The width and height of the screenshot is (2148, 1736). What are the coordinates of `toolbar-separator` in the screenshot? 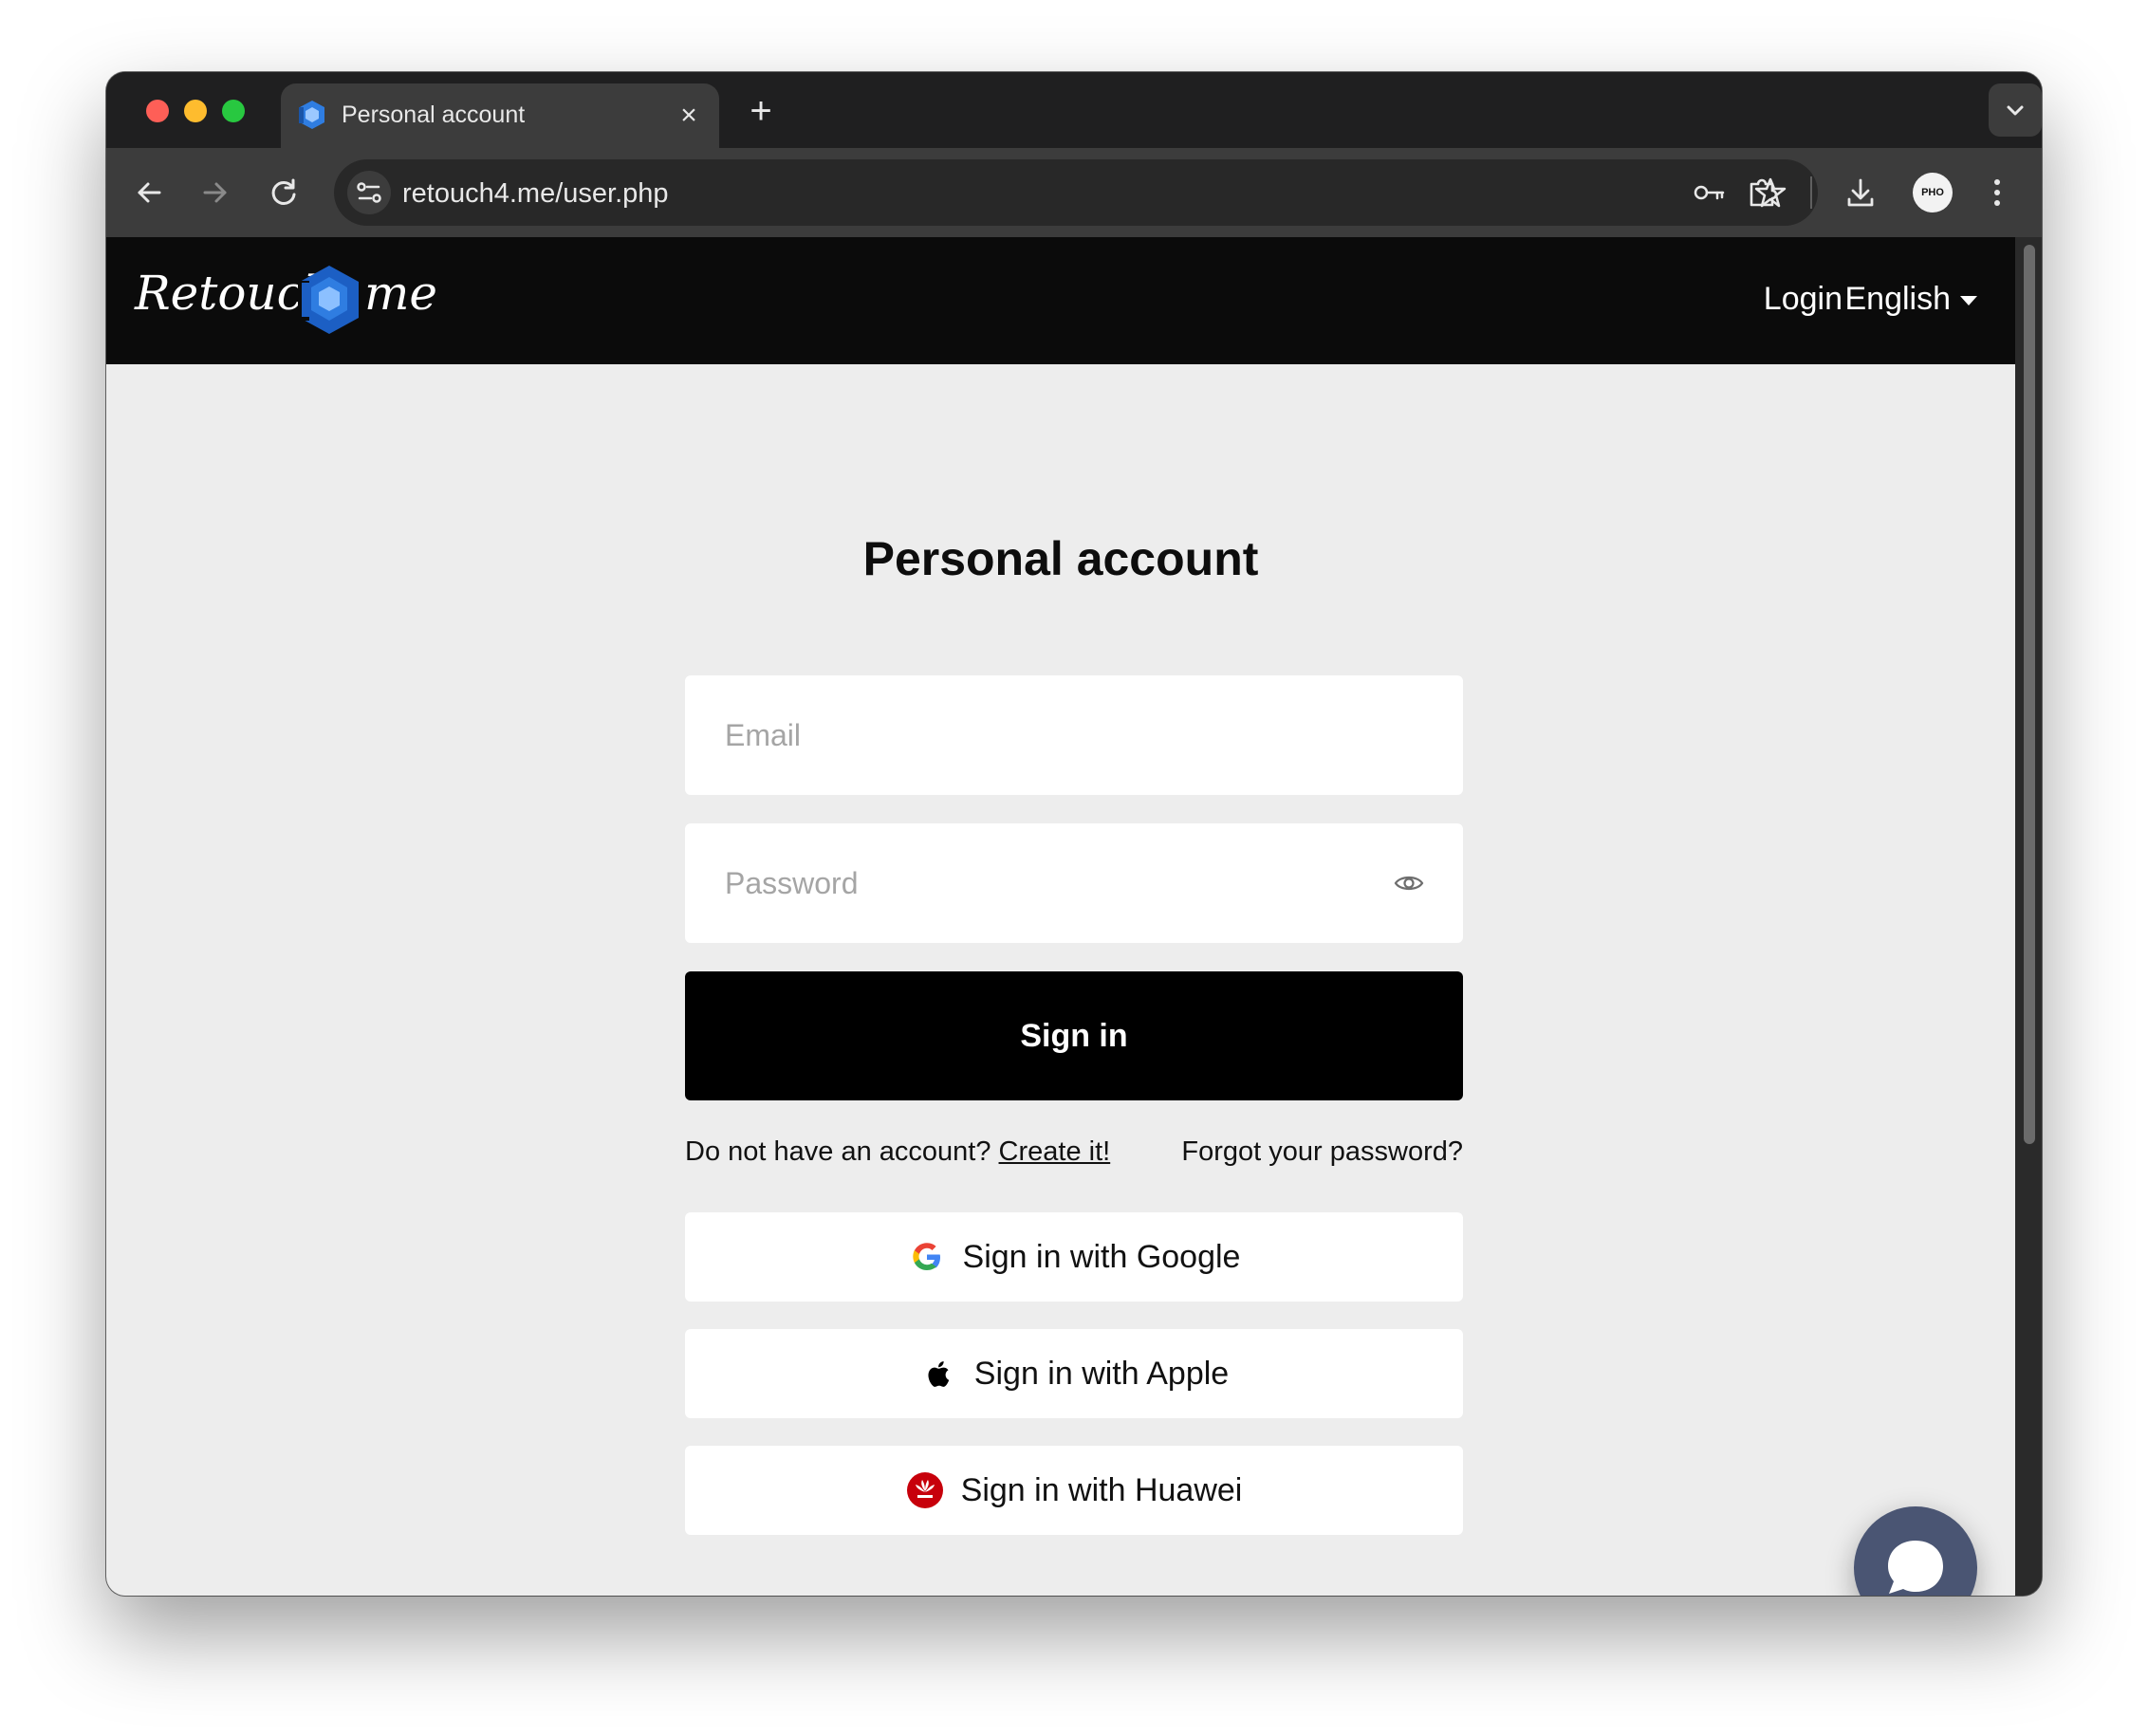 It's located at (1811, 192).